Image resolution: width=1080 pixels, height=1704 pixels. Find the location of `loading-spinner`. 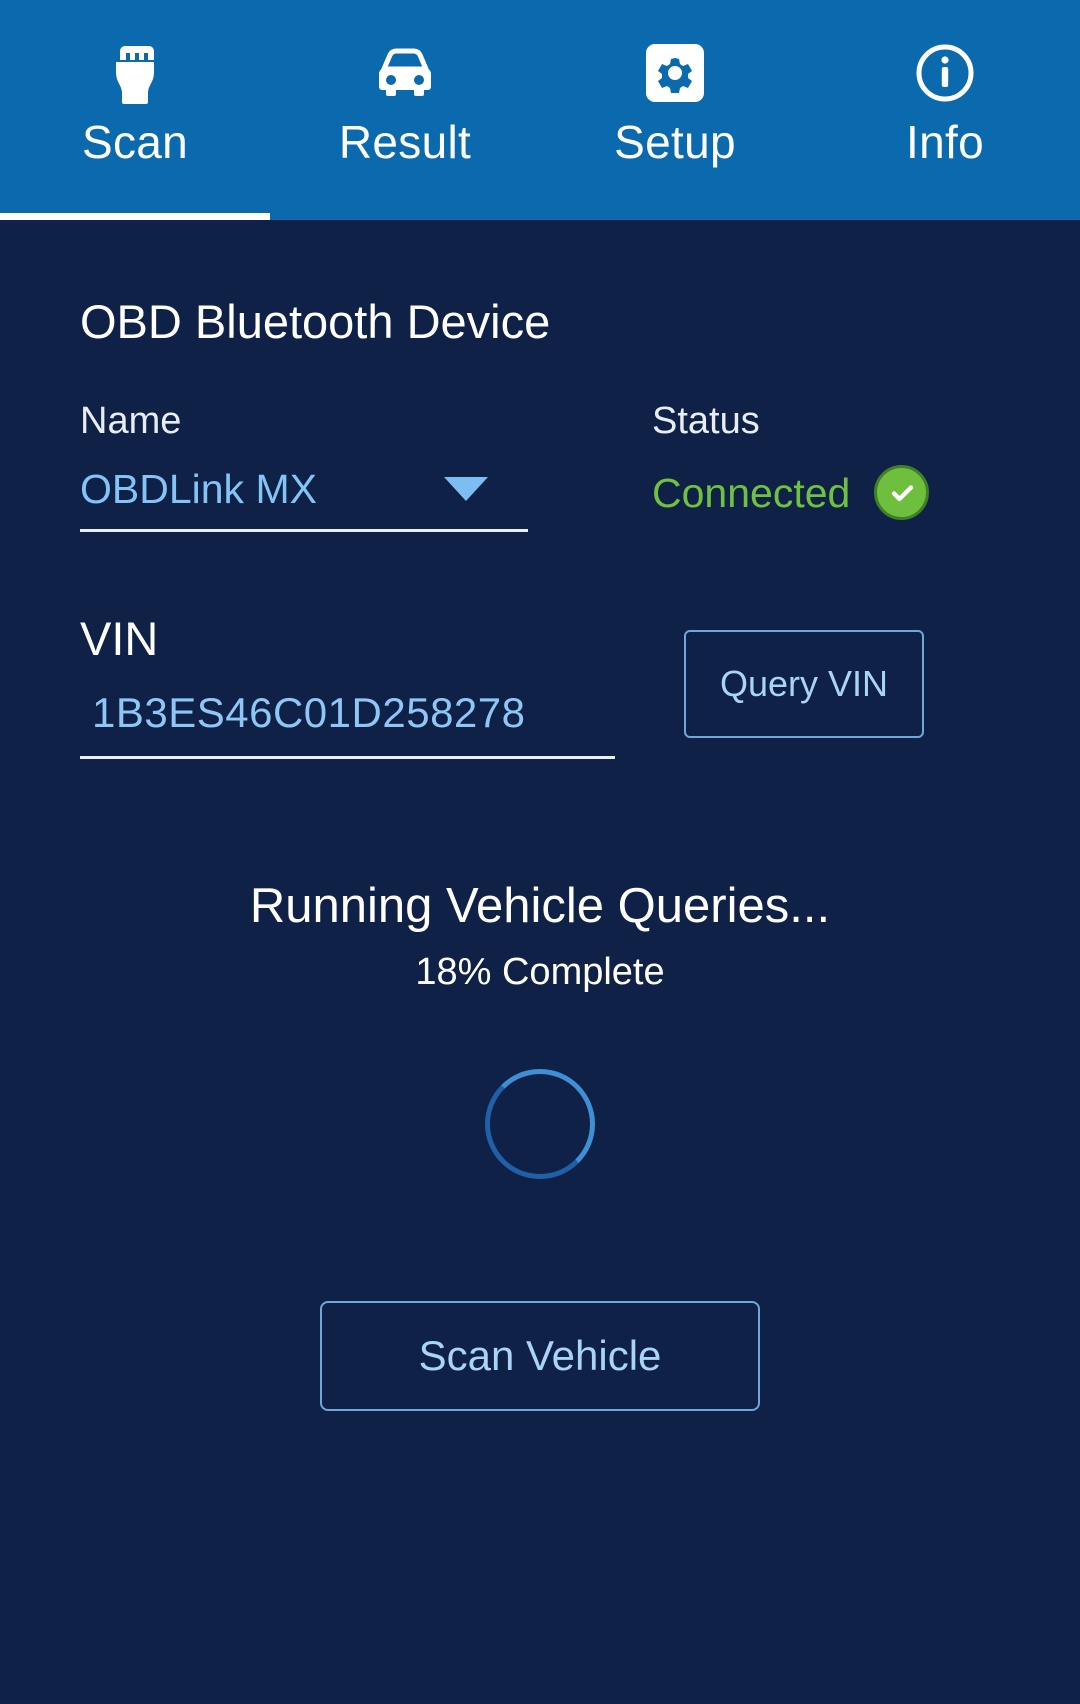

loading-spinner is located at coordinates (540, 1124).